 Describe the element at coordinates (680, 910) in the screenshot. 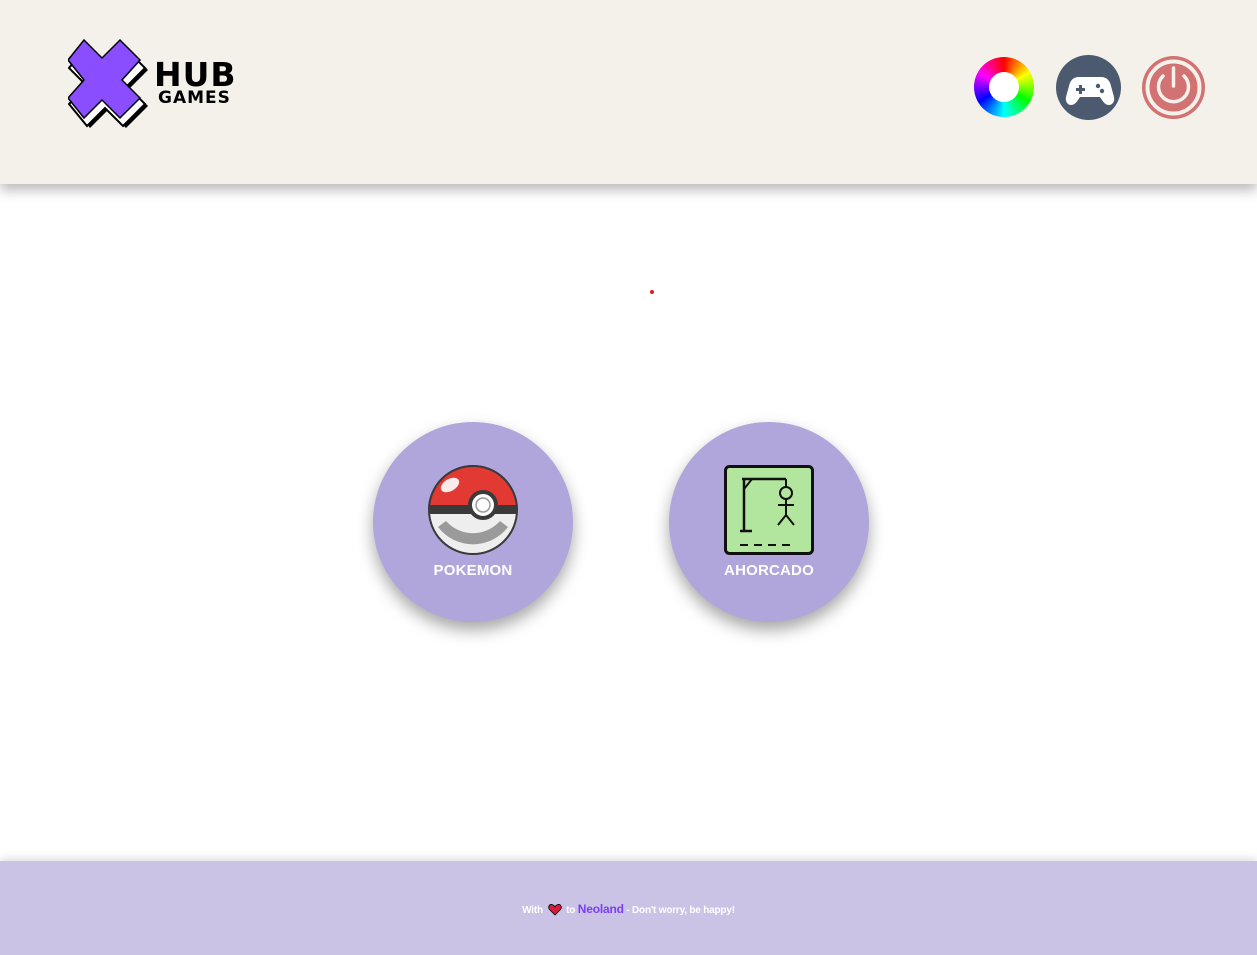

I see `footer-suffix: - Don't worry, be happy!` at that location.